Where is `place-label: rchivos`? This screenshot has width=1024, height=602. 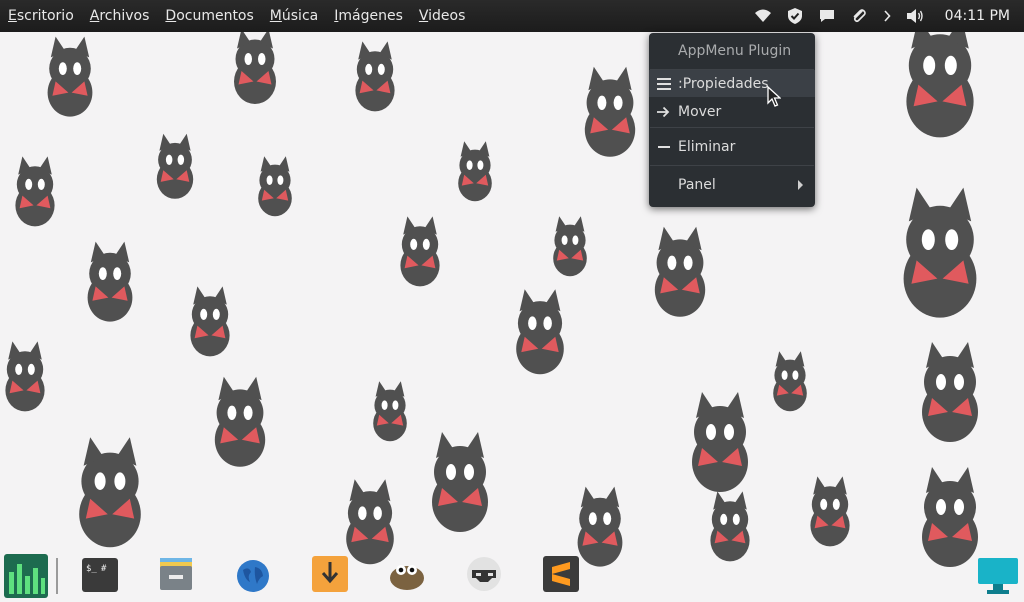
place-label: rchivos is located at coordinates (124, 16).